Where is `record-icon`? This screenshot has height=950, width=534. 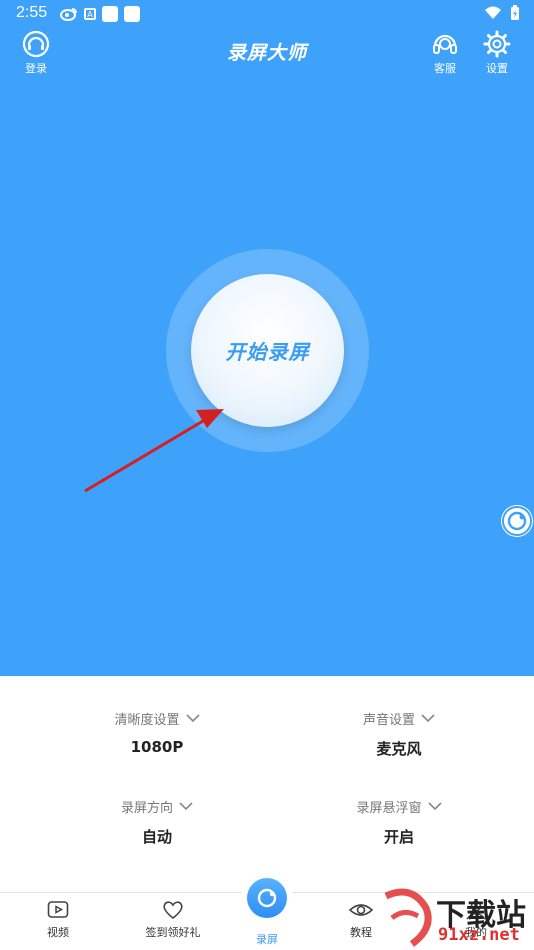 record-icon is located at coordinates (267, 898).